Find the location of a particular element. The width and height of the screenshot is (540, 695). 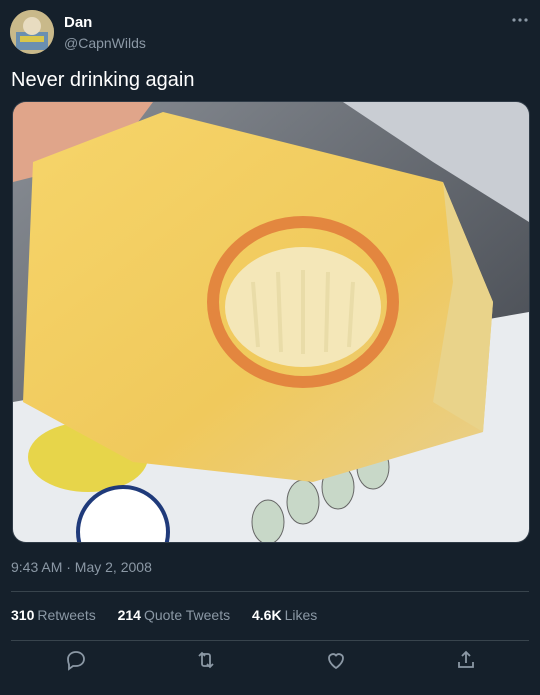

heart-icon is located at coordinates (336, 660).